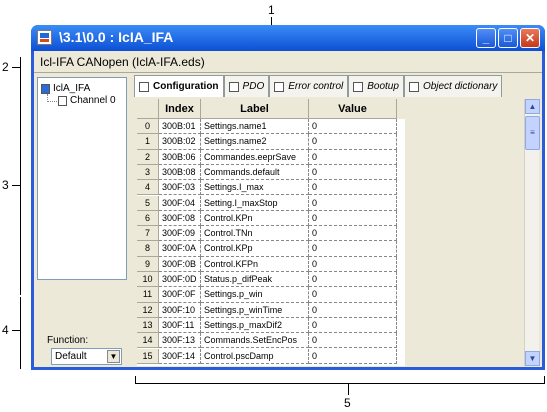  I want to click on tree-node-channel: Channel 0, so click(87, 100).